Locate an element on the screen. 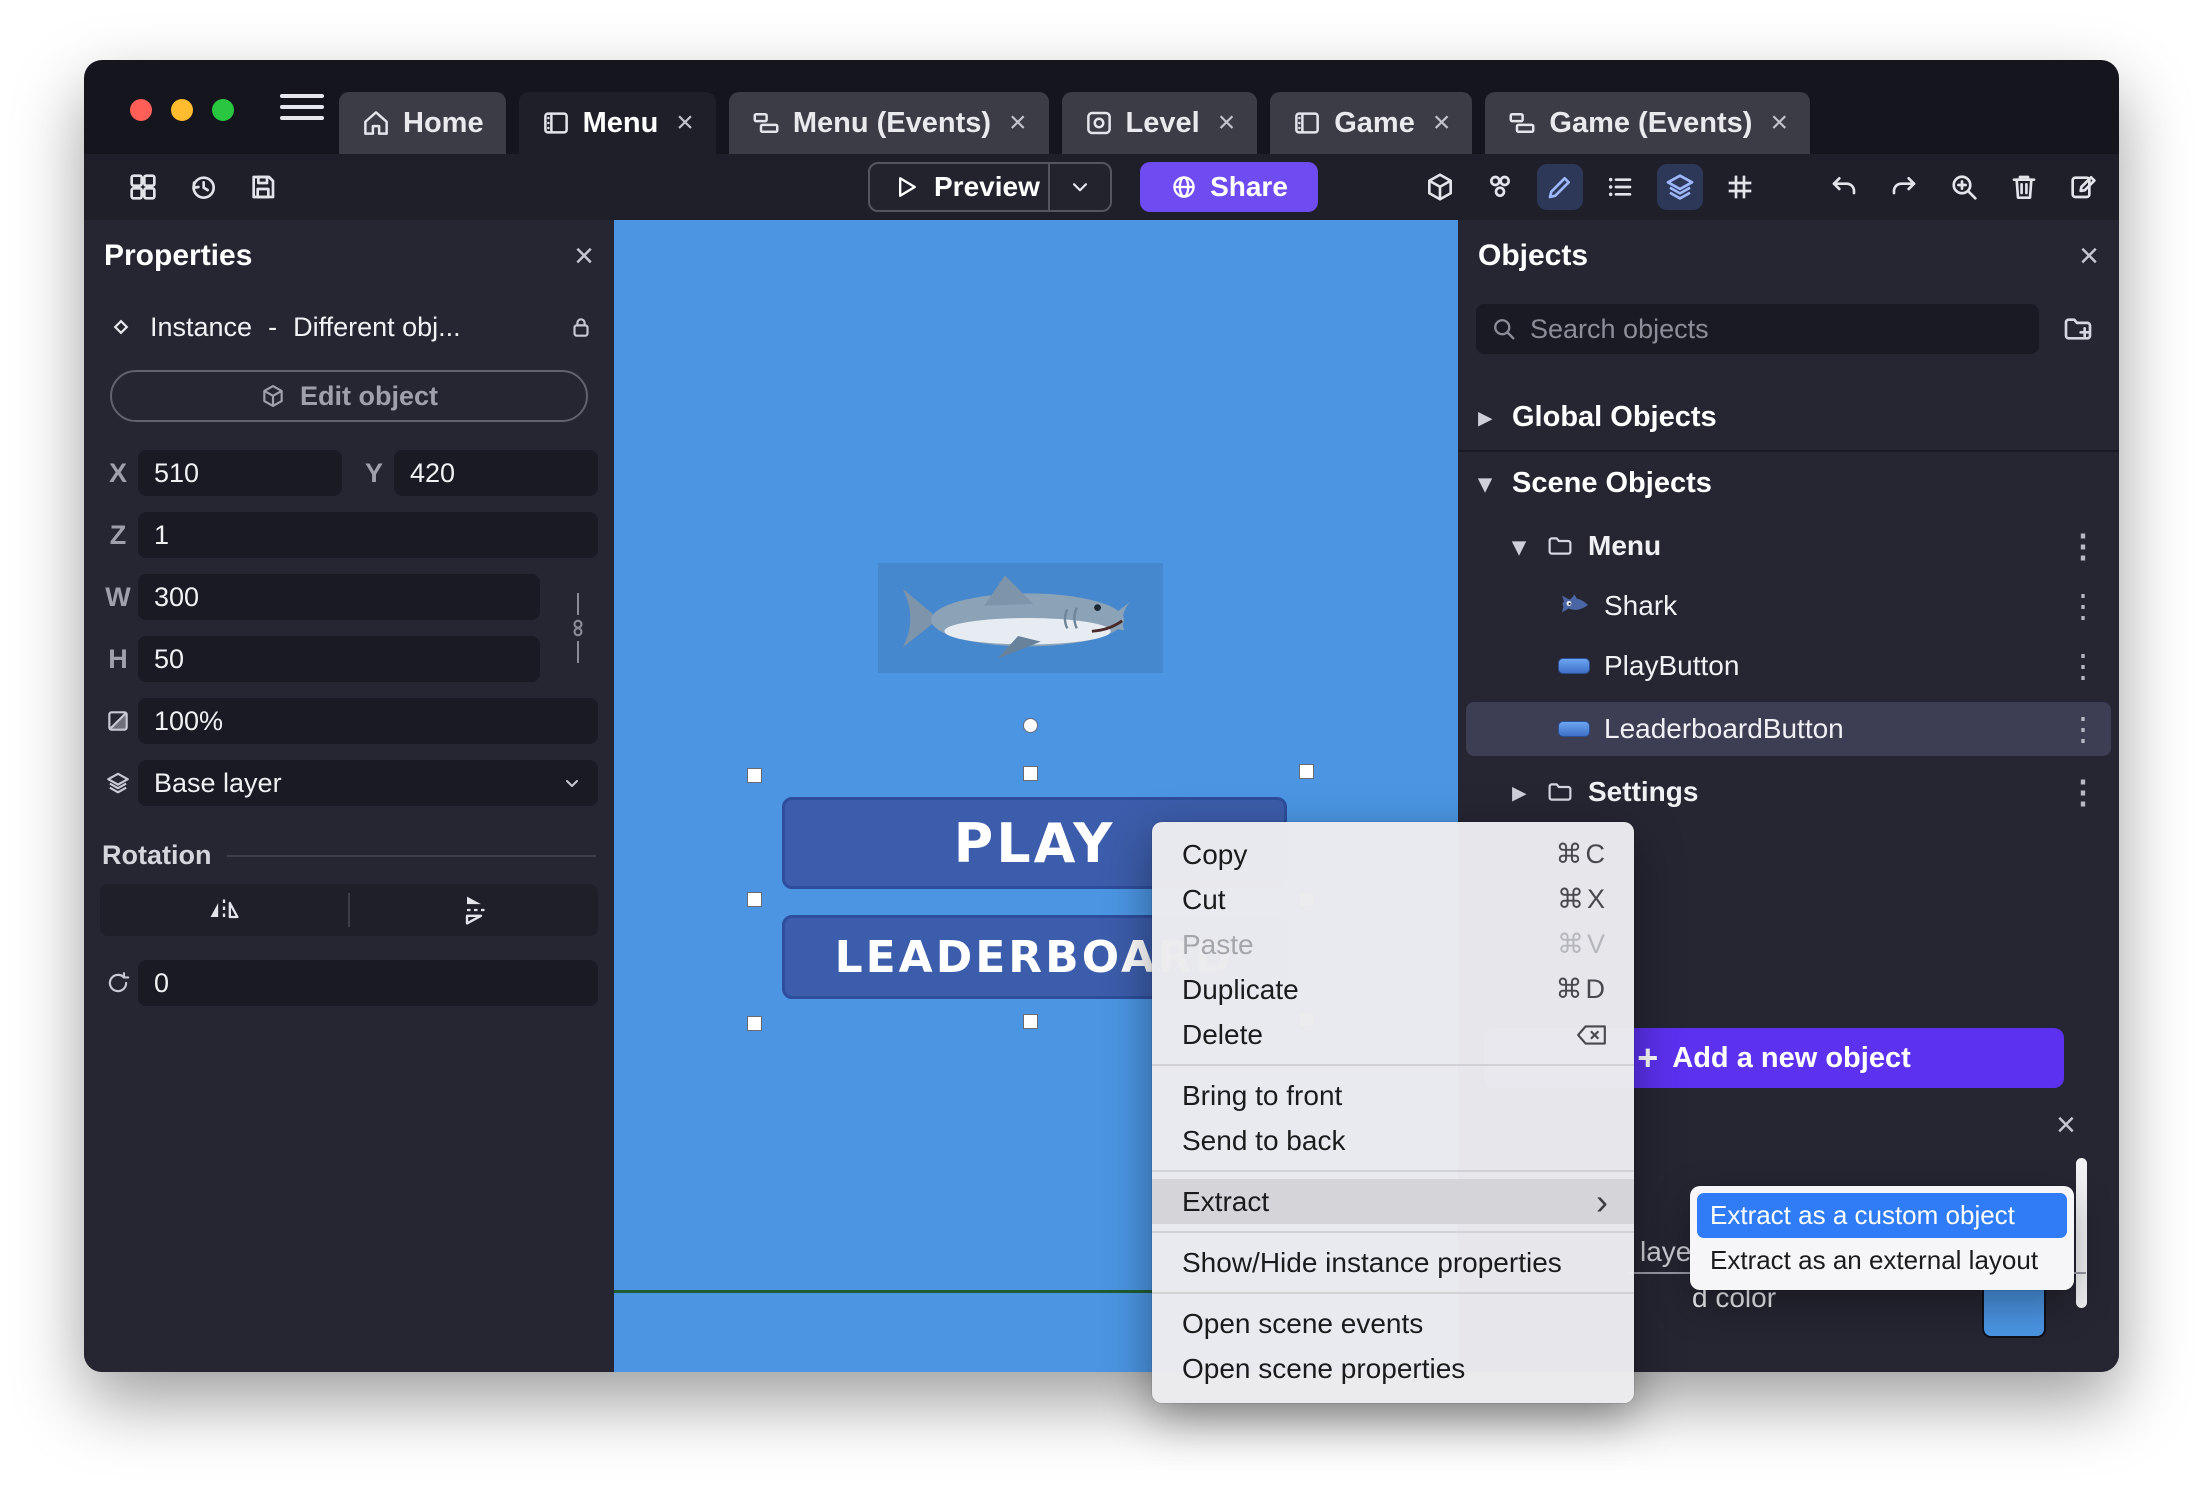 The image size is (2202, 1492). selection-handle-top-left is located at coordinates (754, 775).